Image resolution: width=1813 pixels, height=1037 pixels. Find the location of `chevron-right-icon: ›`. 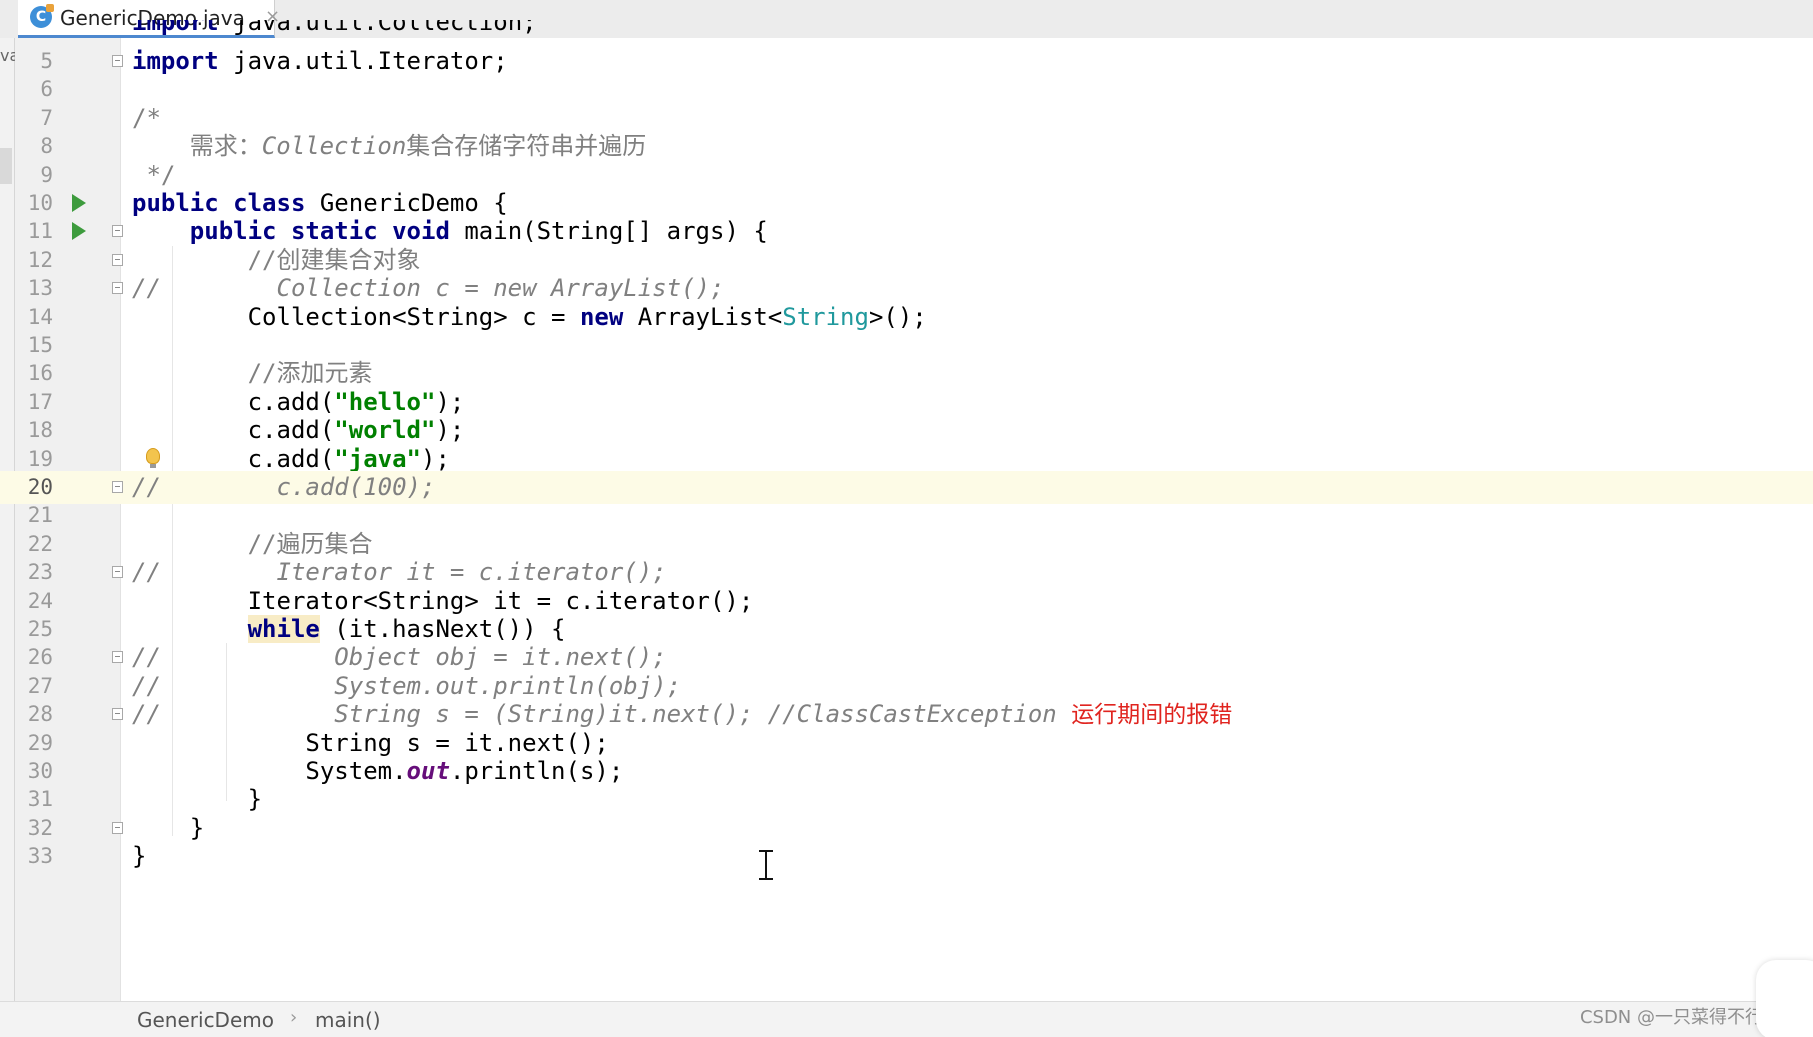

chevron-right-icon: › is located at coordinates (294, 1017).